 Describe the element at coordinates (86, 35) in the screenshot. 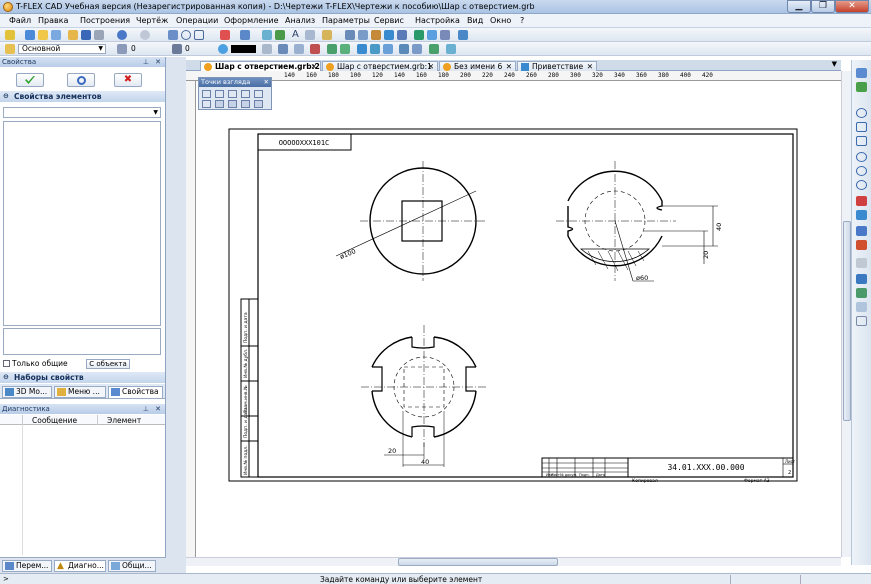

I see `save-icon` at that location.